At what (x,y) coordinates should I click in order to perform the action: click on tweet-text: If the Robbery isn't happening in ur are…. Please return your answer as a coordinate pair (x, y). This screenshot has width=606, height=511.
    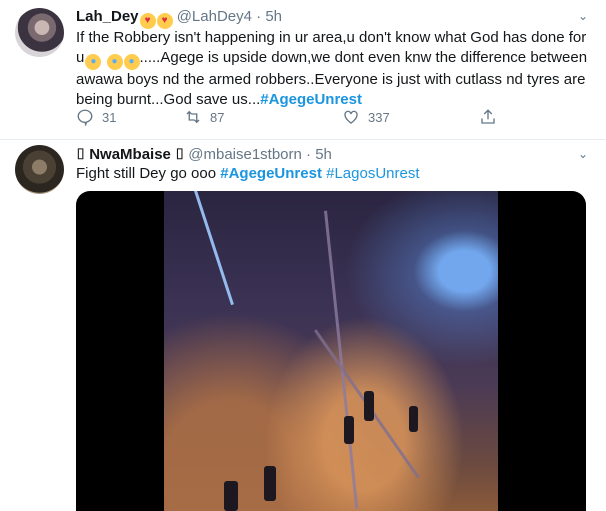
    Looking at the image, I should click on (333, 69).